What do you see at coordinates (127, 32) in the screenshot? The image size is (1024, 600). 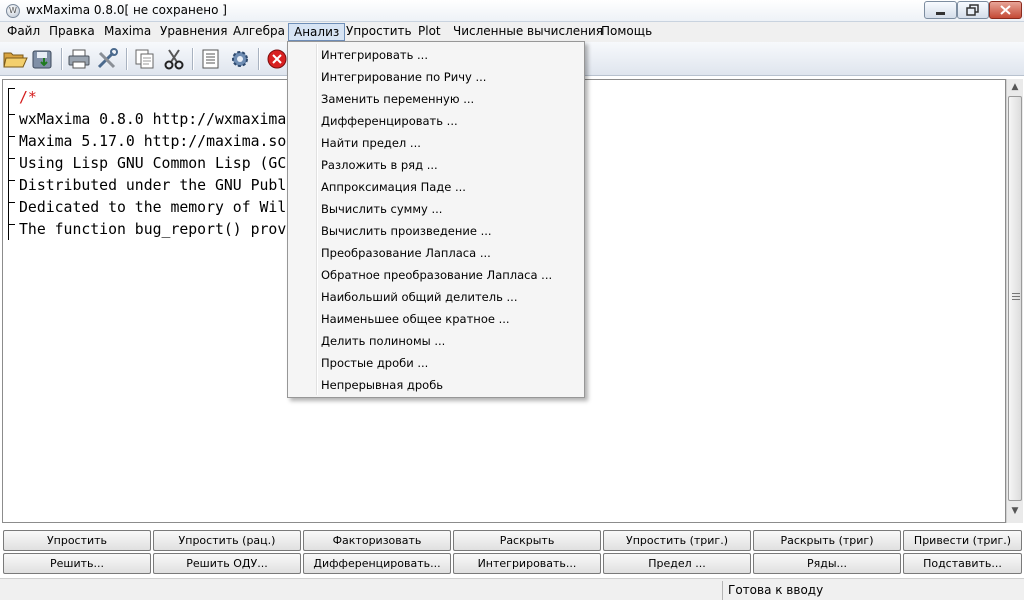 I see `menu-maxima: Maxima` at bounding box center [127, 32].